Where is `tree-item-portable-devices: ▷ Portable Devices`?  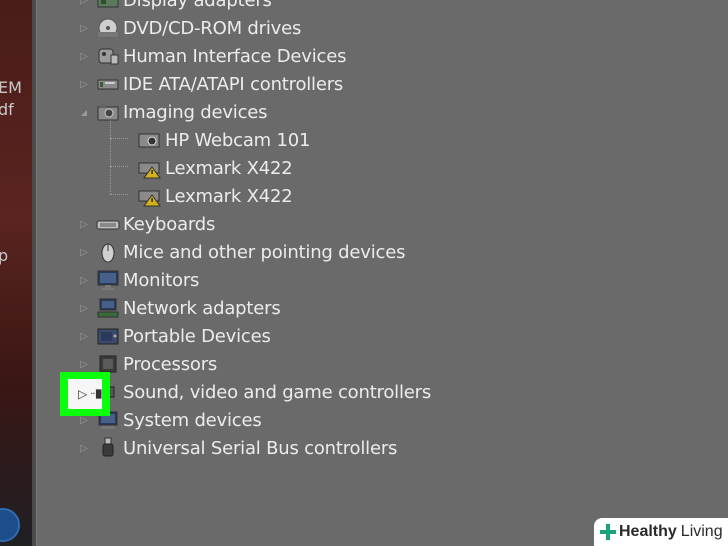 tree-item-portable-devices: ▷ Portable Devices is located at coordinates (174, 336).